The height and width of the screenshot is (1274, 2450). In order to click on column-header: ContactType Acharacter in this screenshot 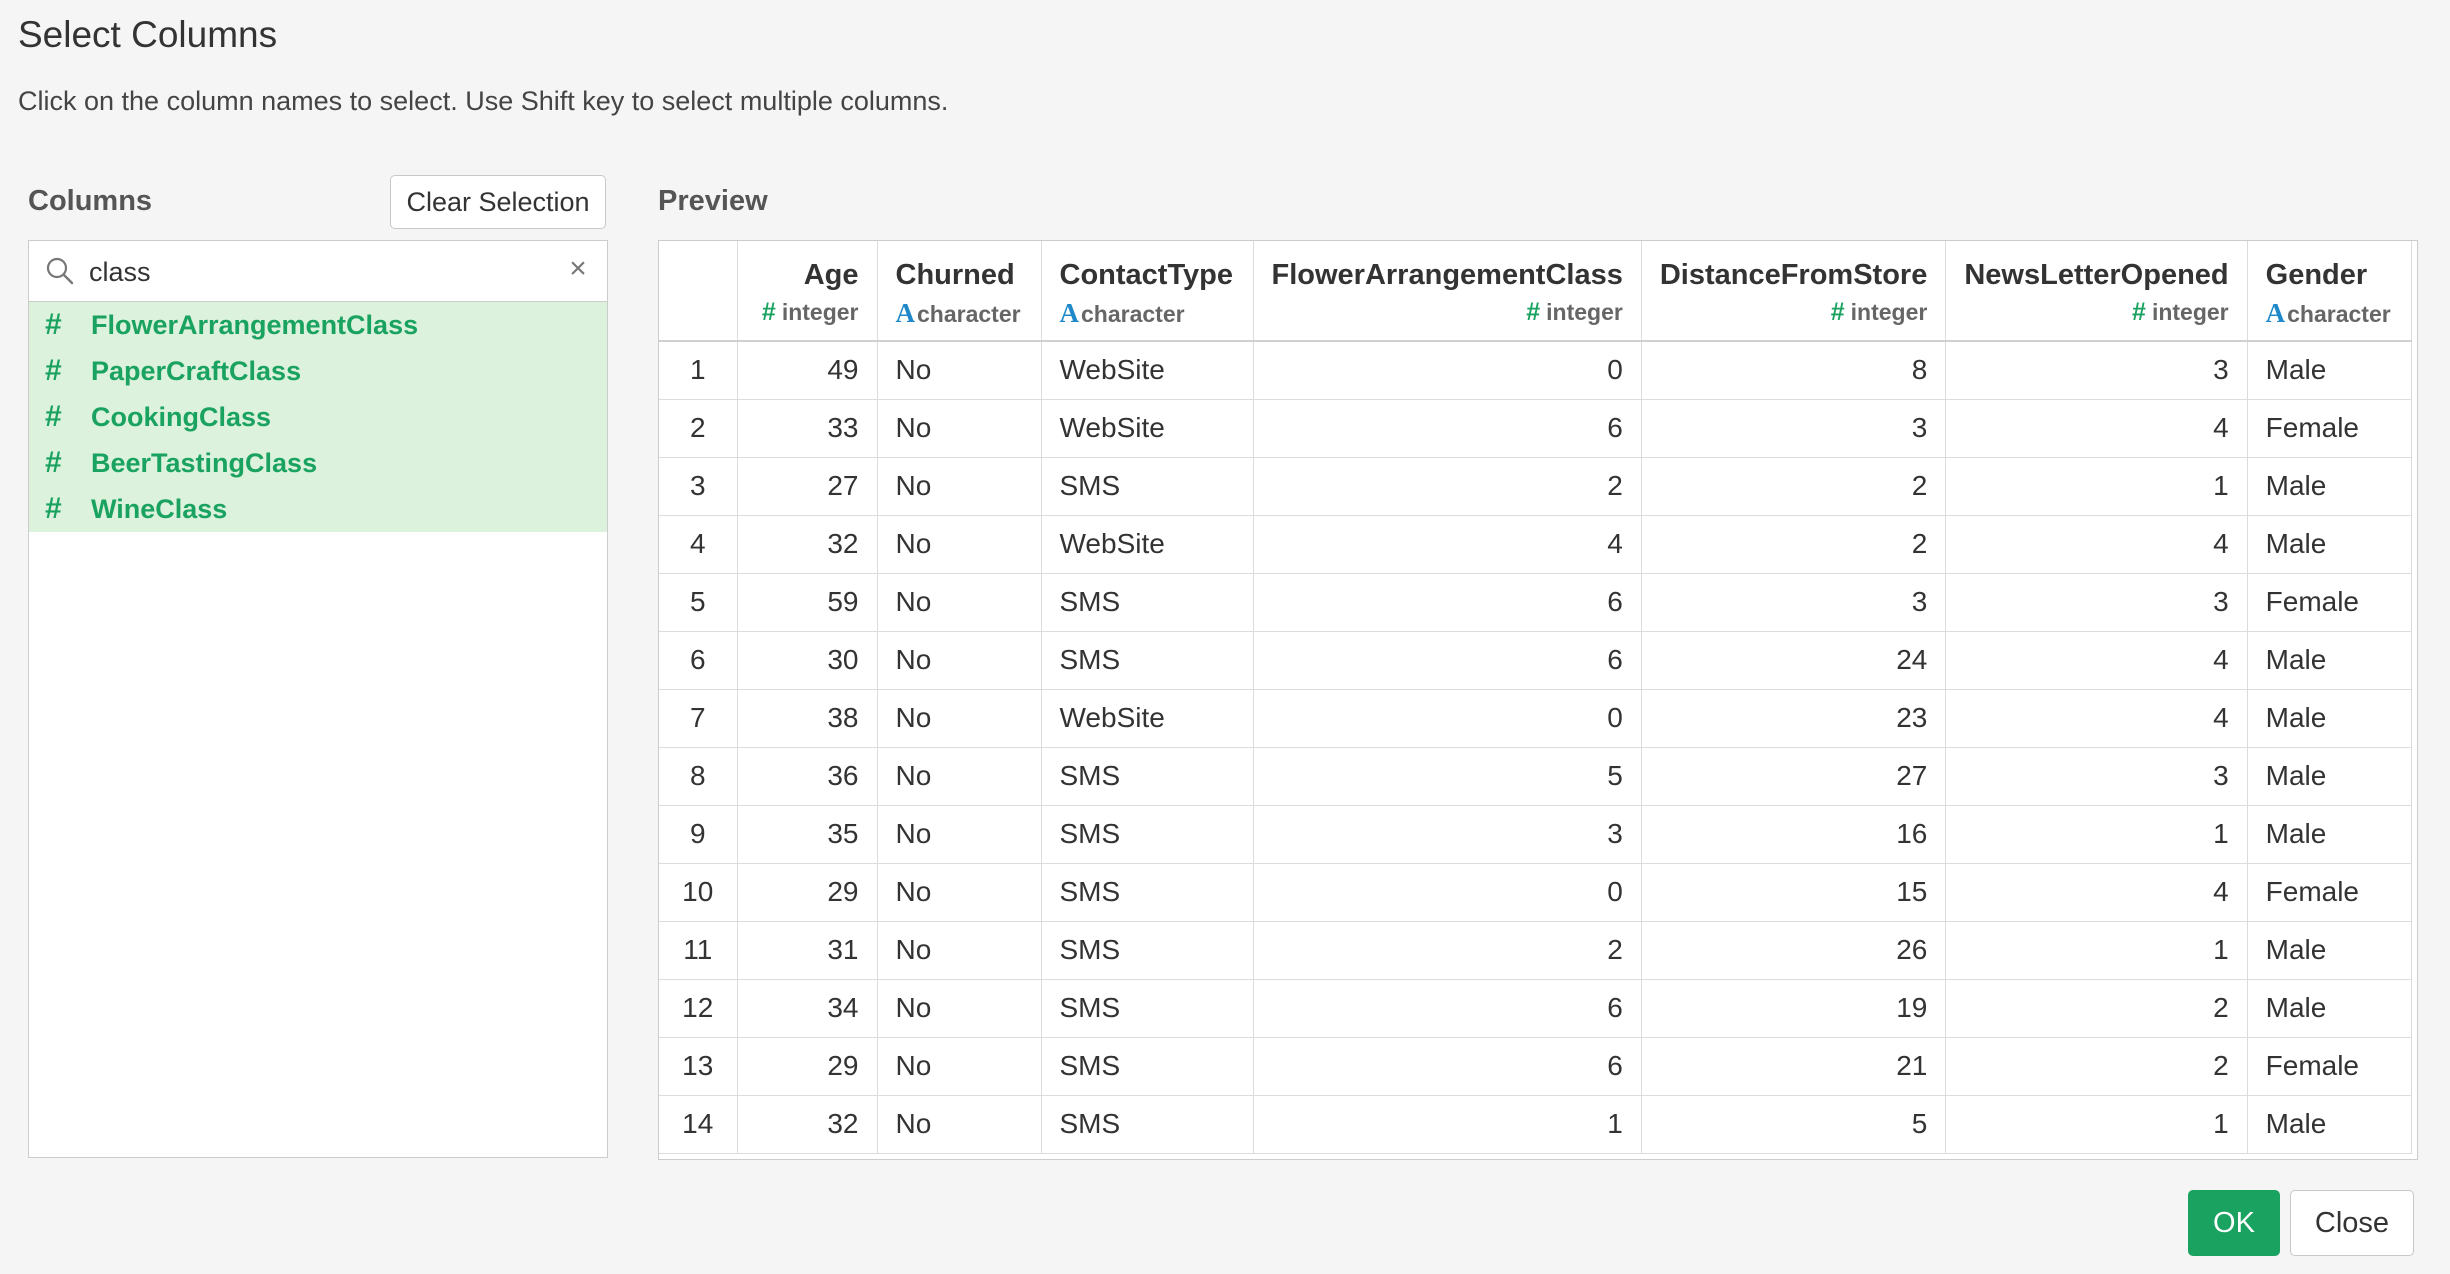, I will do `click(1147, 291)`.